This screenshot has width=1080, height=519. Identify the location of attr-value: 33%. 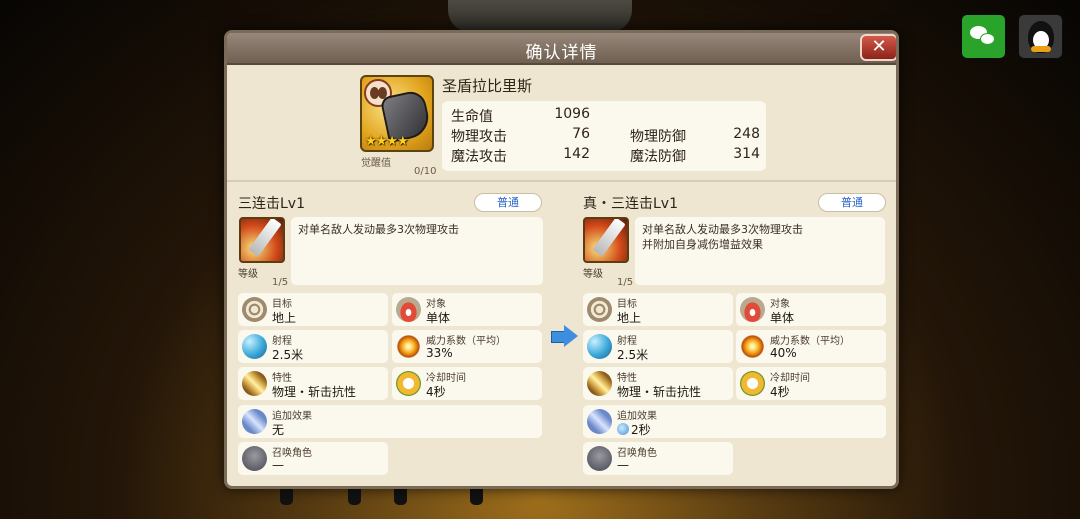
(439, 353).